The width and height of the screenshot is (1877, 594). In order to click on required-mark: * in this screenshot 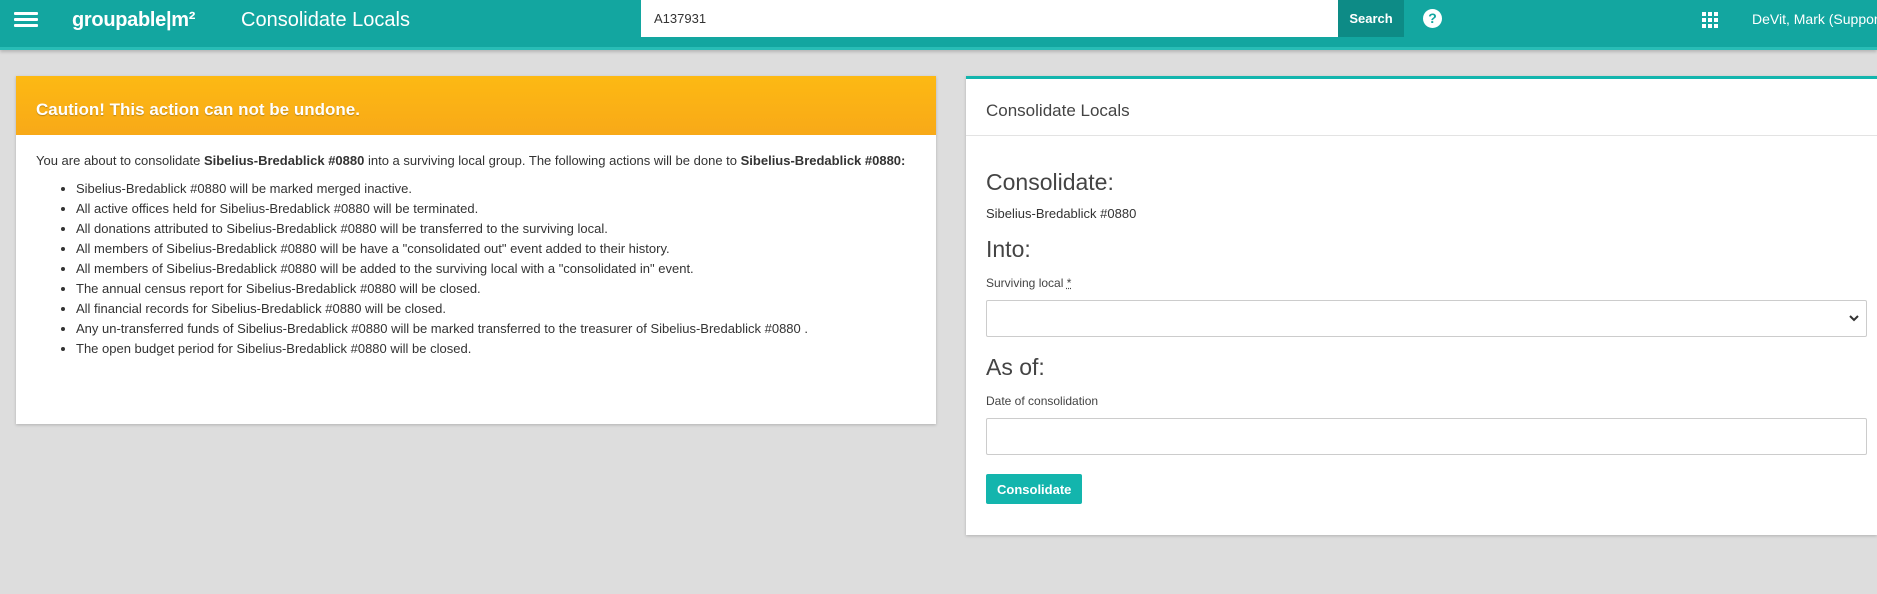, I will do `click(1069, 283)`.